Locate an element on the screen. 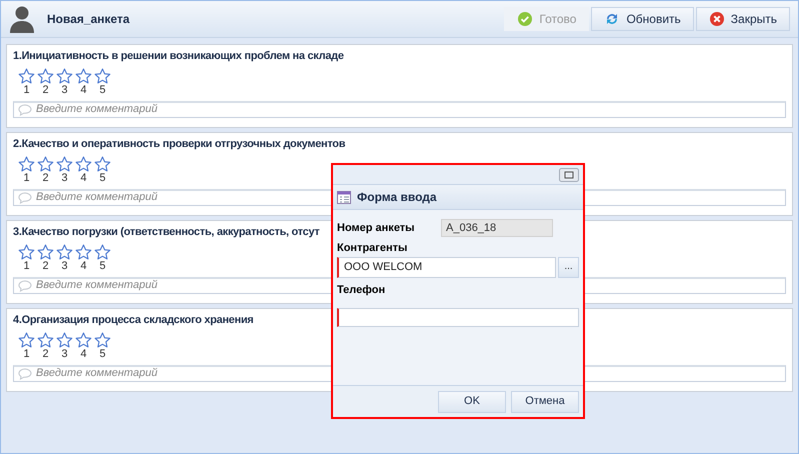 The width and height of the screenshot is (799, 454). question-title: 3.Качество погрузки (ответственность, аккуратность, отсут is located at coordinates (166, 232).